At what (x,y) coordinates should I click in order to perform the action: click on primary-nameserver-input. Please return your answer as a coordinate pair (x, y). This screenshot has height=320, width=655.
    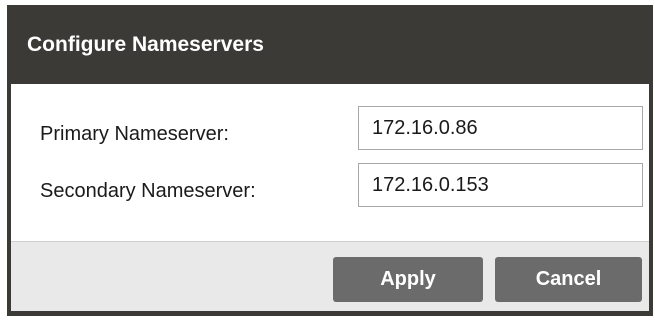
    Looking at the image, I should click on (500, 128).